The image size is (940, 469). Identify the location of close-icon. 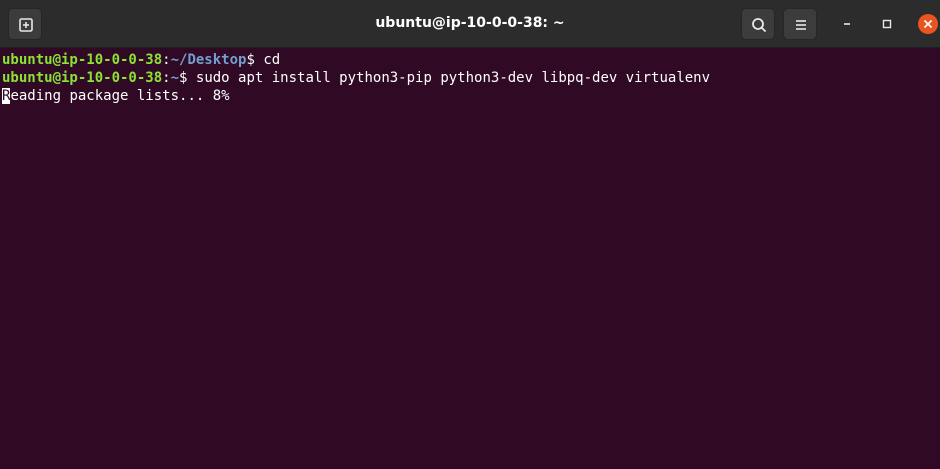
(928, 24).